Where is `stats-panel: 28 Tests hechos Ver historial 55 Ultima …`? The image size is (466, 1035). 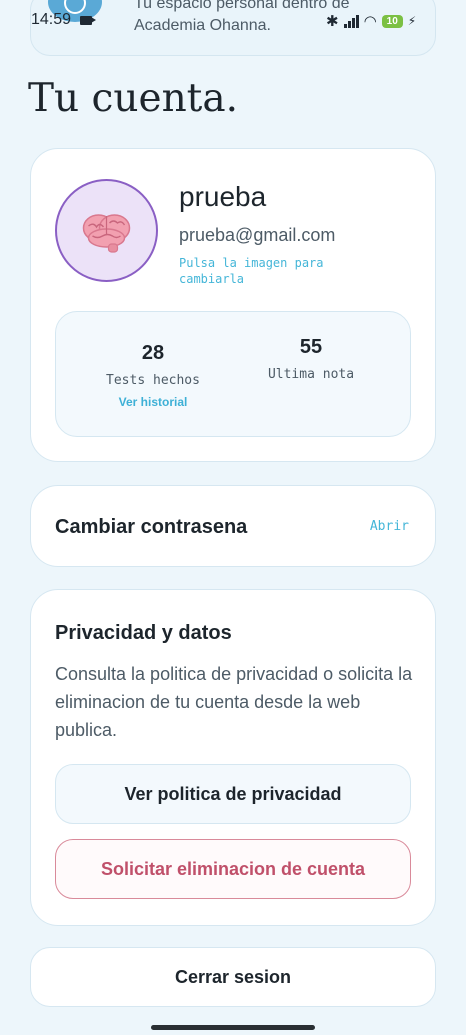
stats-panel: 28 Tests hechos Ver historial 55 Ultima … is located at coordinates (233, 374).